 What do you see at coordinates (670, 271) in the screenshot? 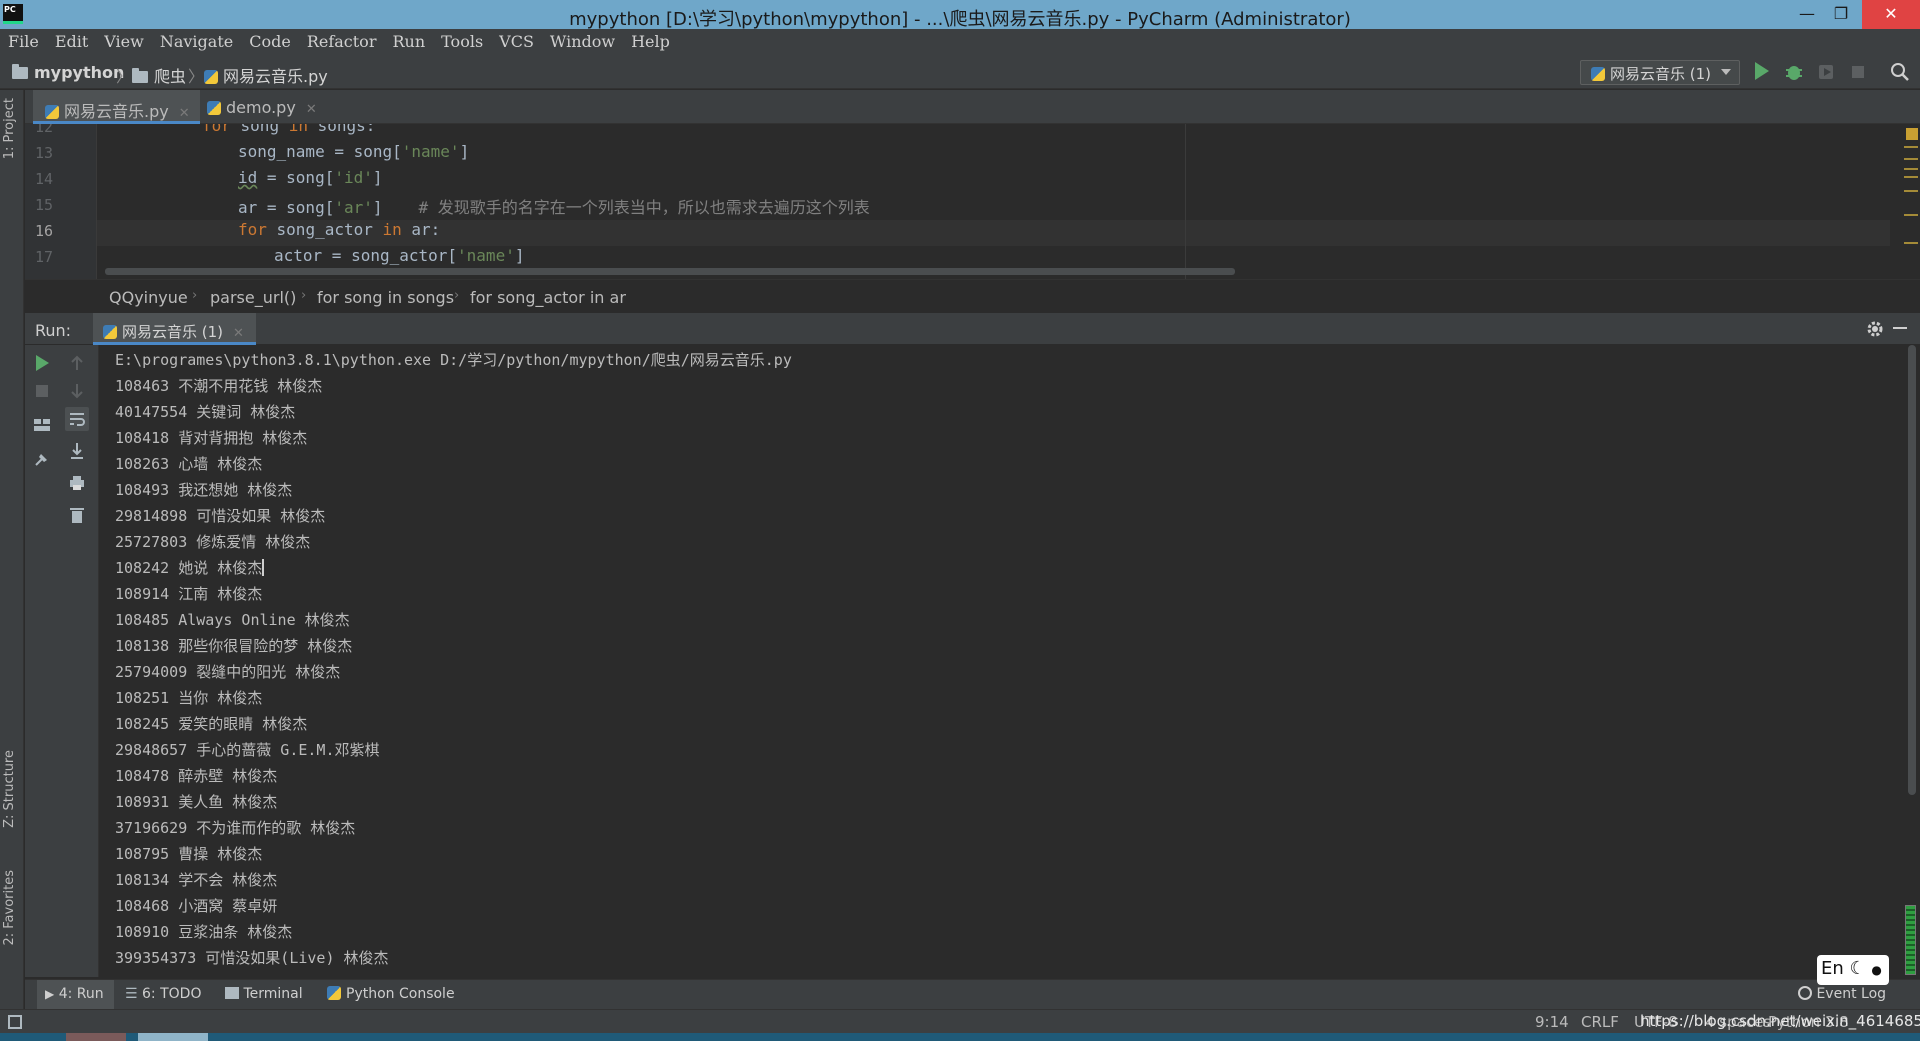
I see `horizontal-scrollbar` at bounding box center [670, 271].